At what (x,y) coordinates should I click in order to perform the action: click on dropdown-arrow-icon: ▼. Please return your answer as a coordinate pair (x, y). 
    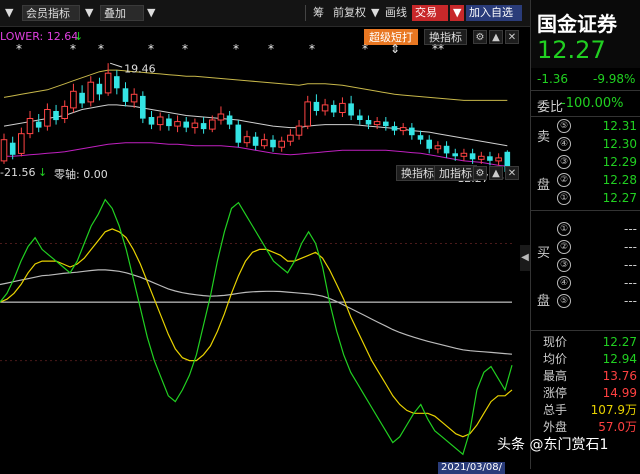
    Looking at the image, I should click on (9, 13).